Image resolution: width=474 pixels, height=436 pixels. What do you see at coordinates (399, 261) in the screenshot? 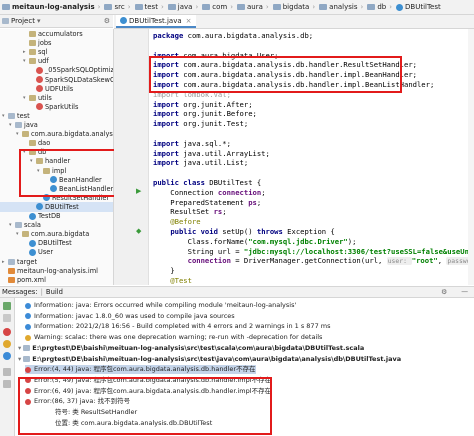
I see `code-token: user:` at bounding box center [399, 261].